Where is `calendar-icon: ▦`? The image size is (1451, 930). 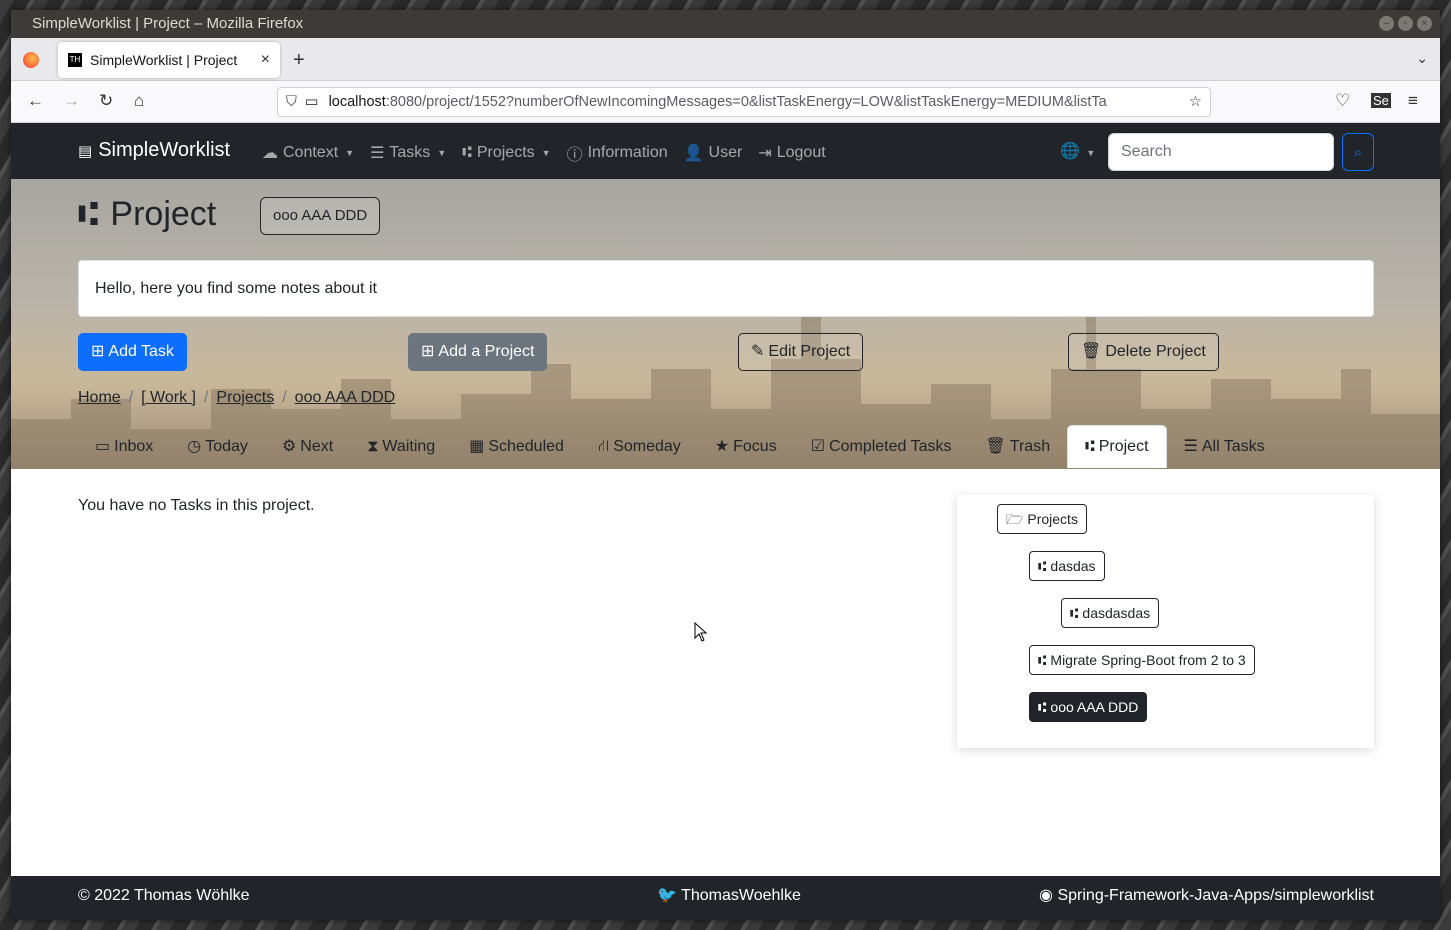
calendar-icon: ▦ is located at coordinates (477, 446).